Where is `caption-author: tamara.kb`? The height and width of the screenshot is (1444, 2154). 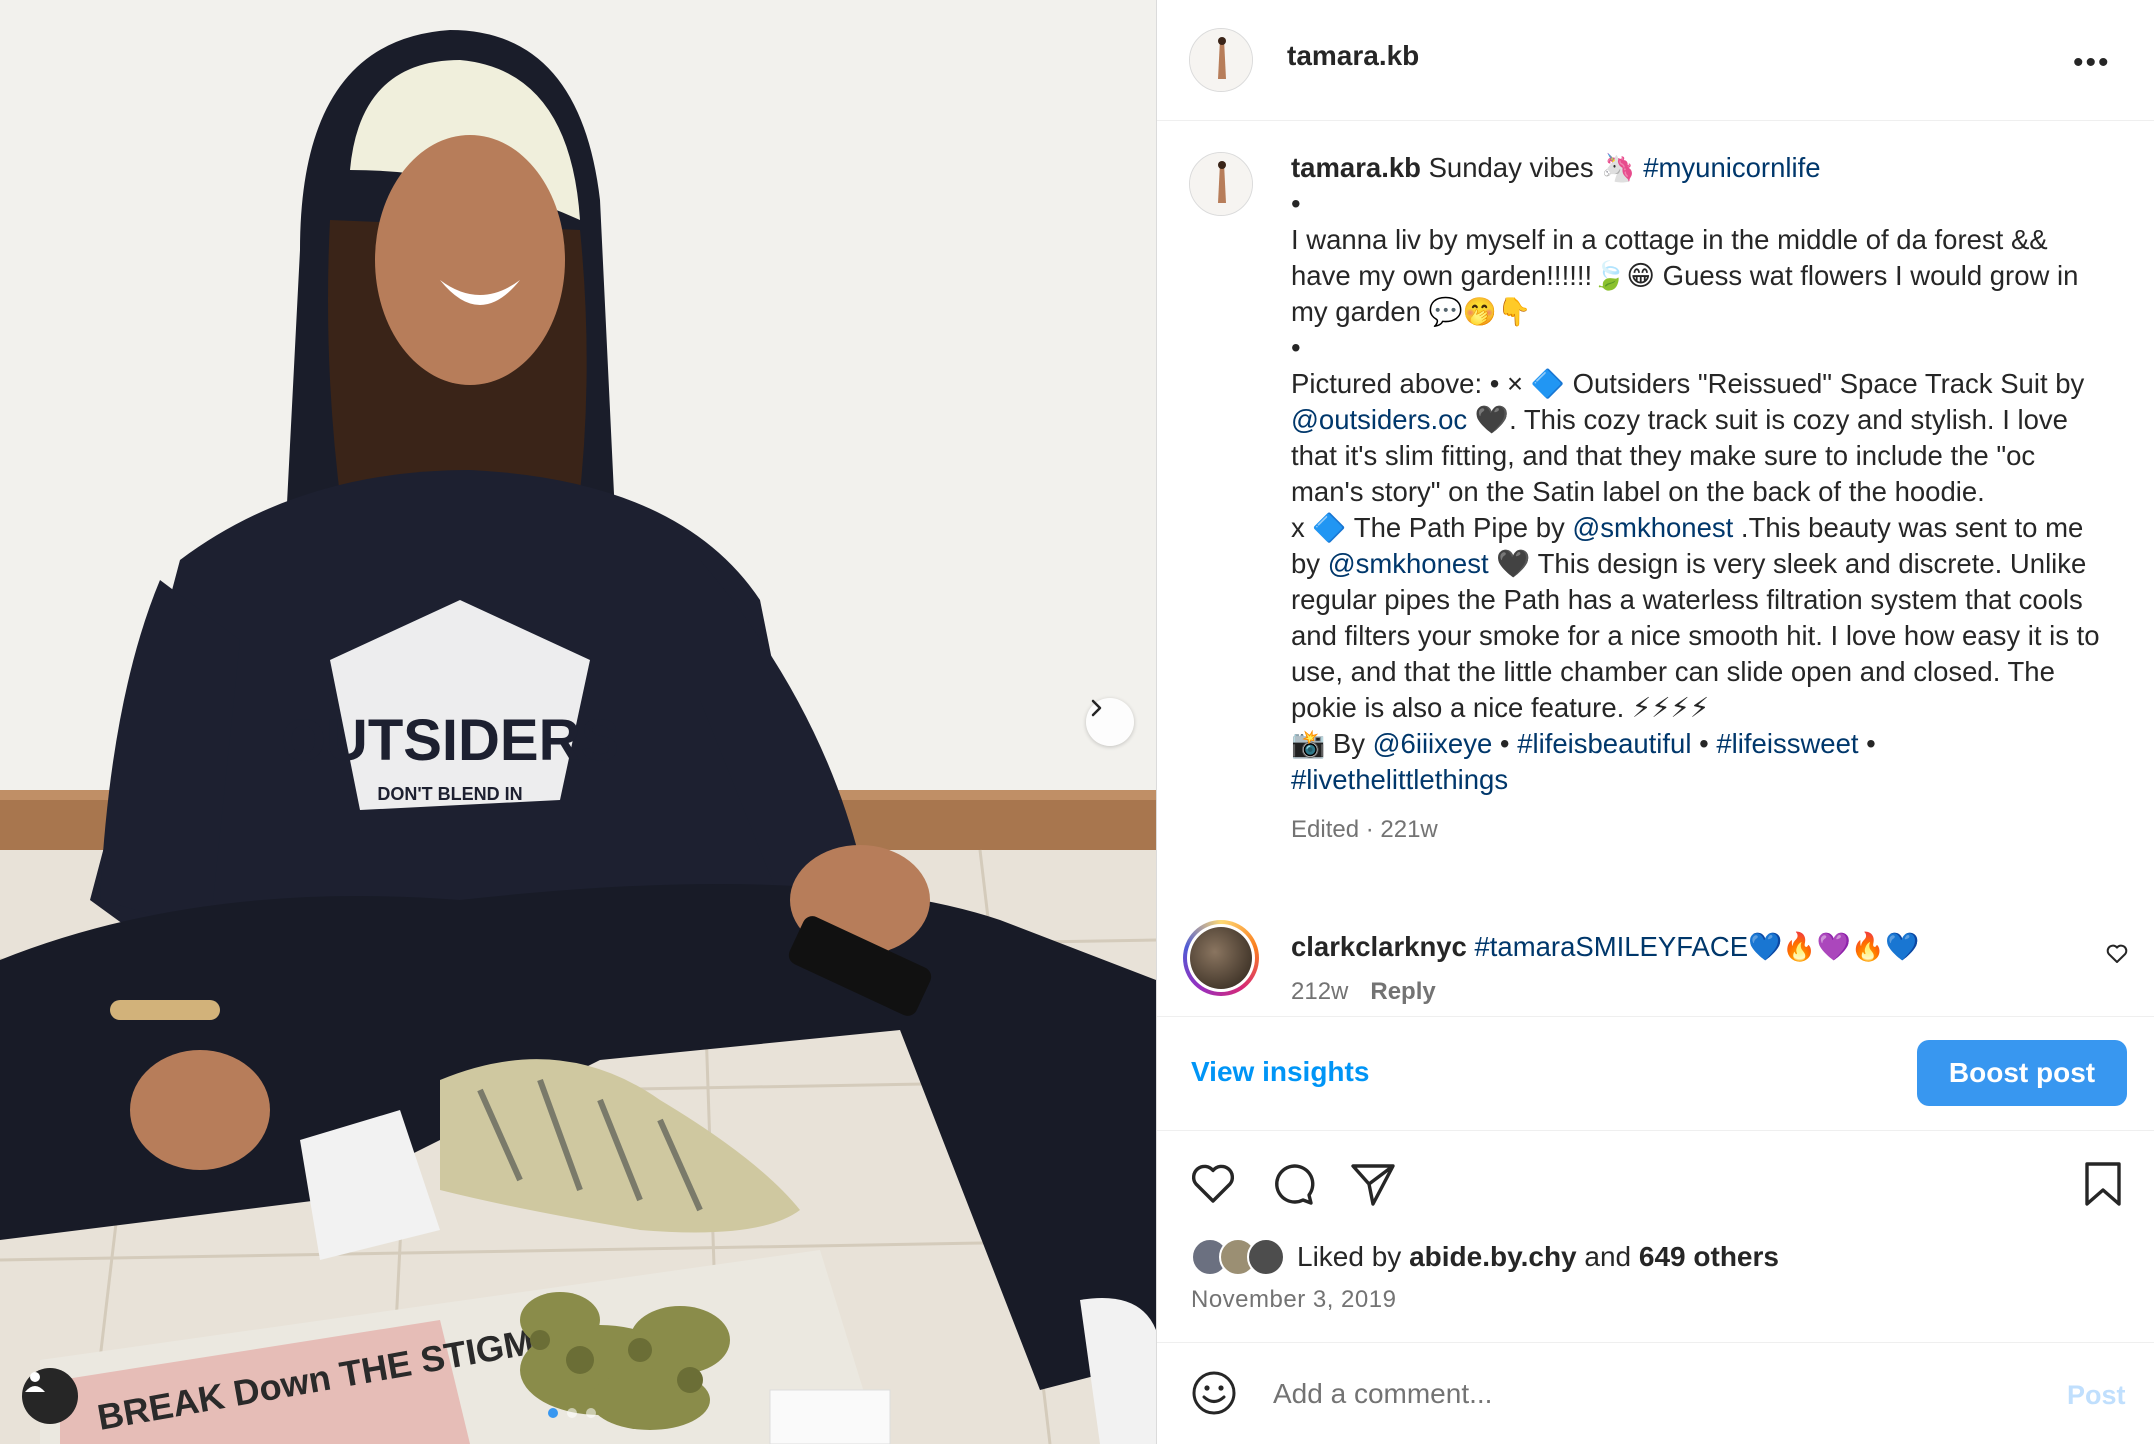 caption-author: tamara.kb is located at coordinates (1356, 167).